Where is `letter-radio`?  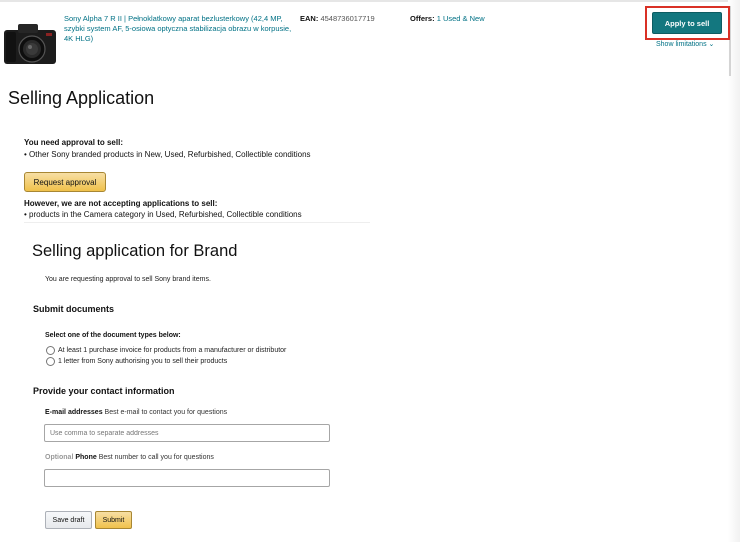 letter-radio is located at coordinates (50, 361).